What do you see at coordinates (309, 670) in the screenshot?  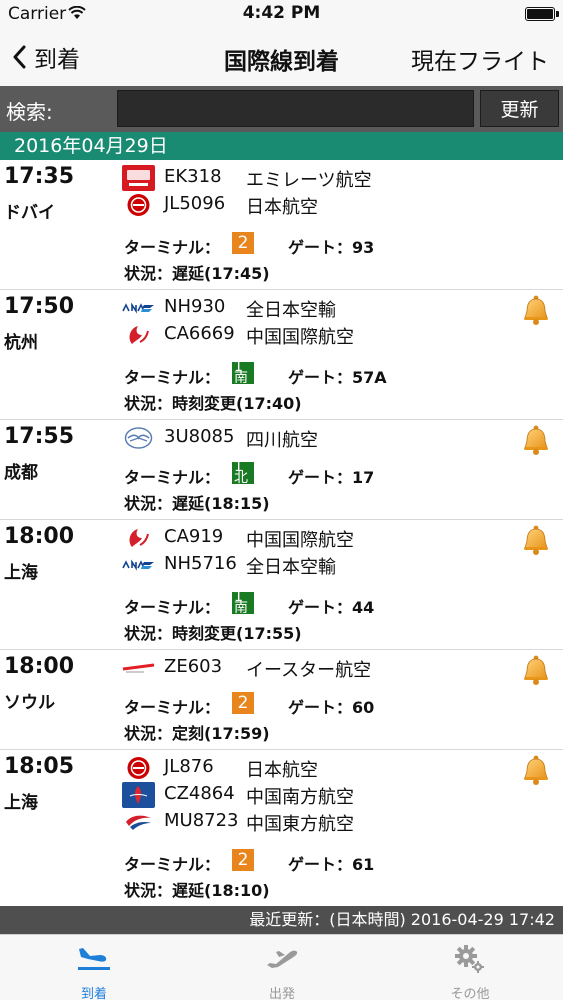 I see `airline-name: イースター航空` at bounding box center [309, 670].